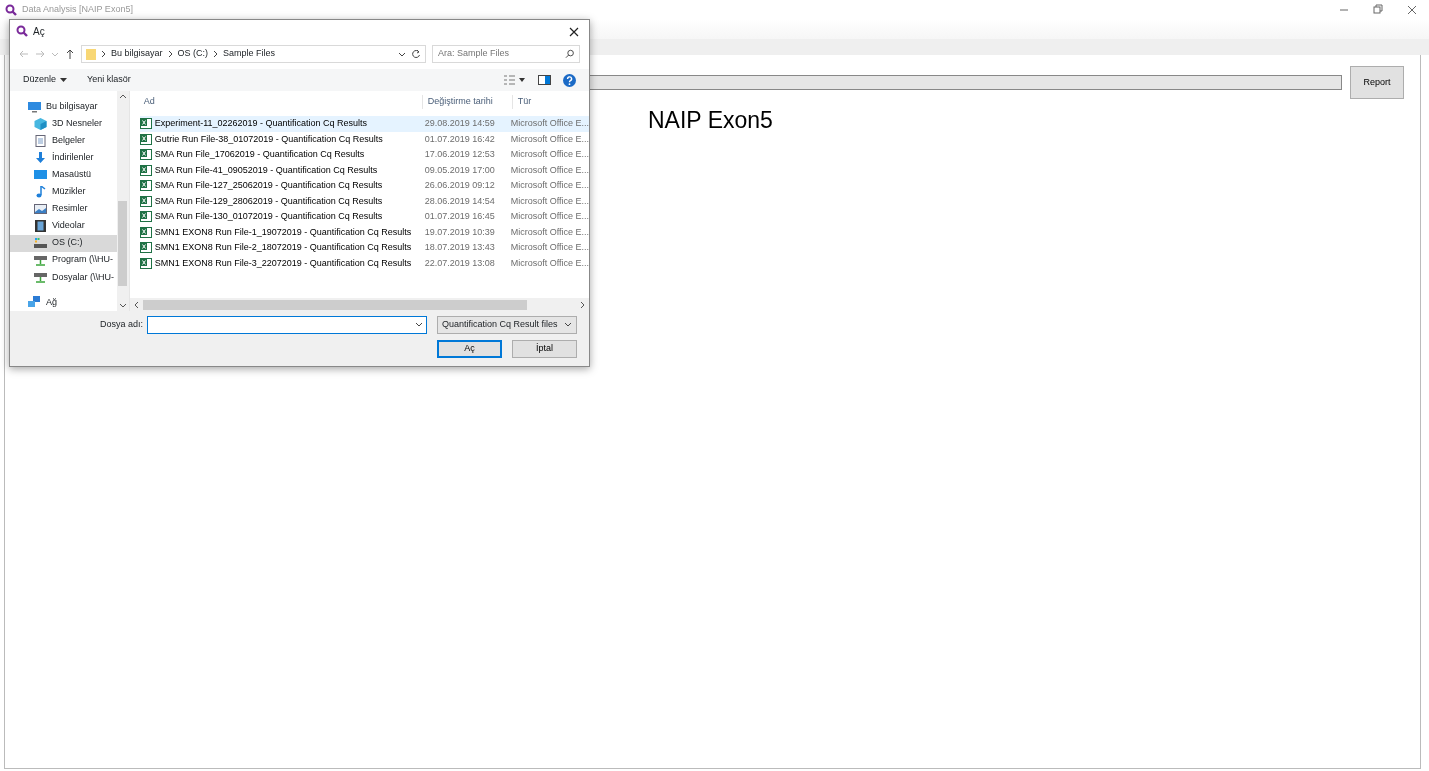  What do you see at coordinates (268, 139) in the screenshot?
I see `file-name: Gutrie Run File-38_01072019 - Quantification Cq Results` at bounding box center [268, 139].